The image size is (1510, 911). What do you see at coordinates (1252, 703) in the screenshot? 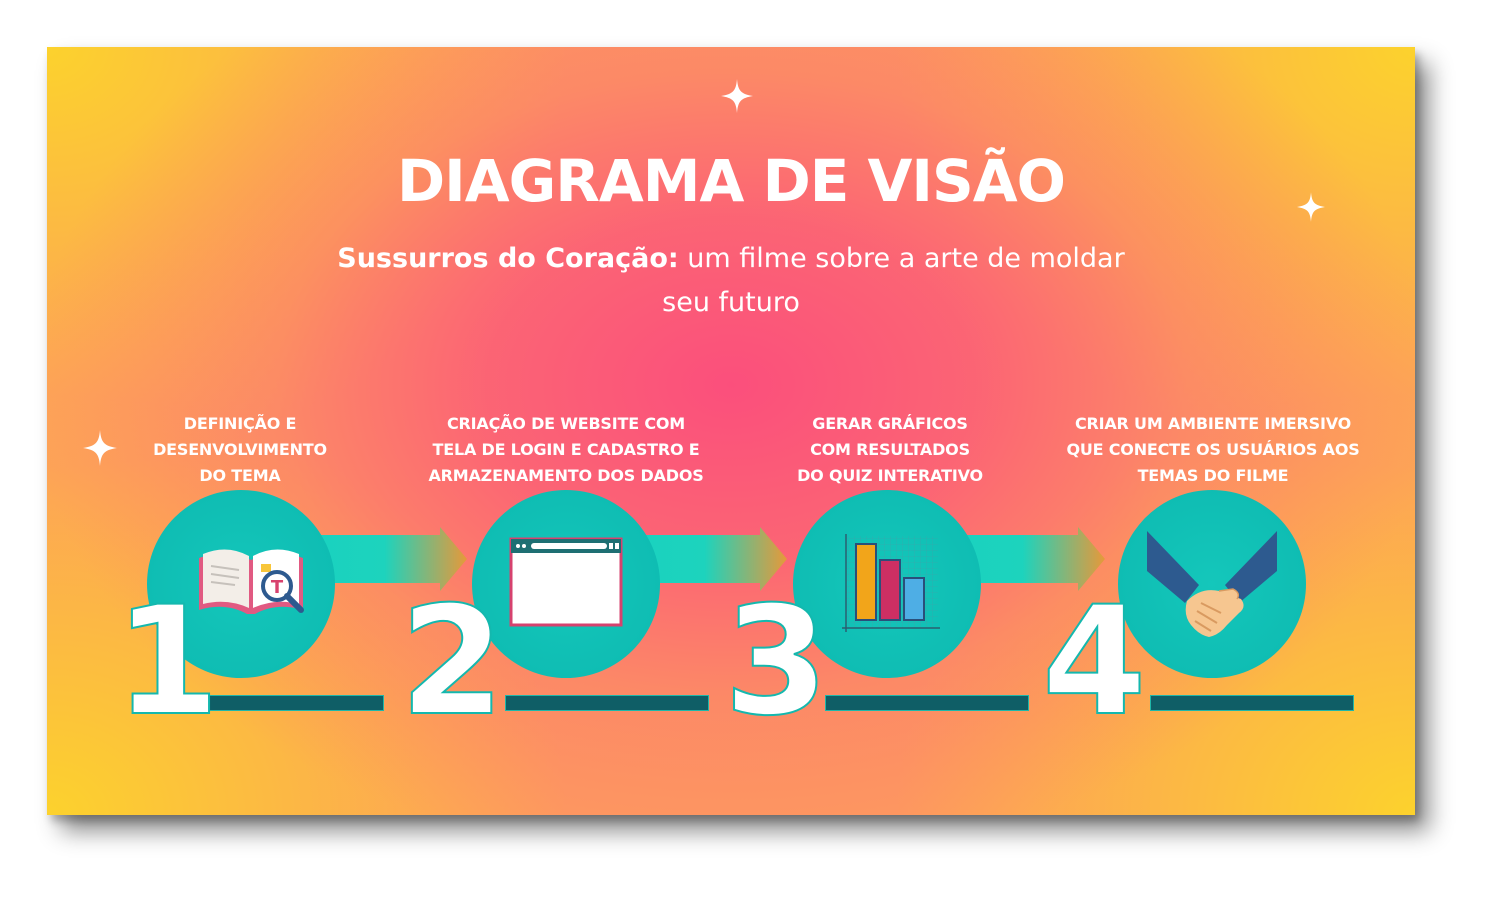
I see `step-4-baseline` at bounding box center [1252, 703].